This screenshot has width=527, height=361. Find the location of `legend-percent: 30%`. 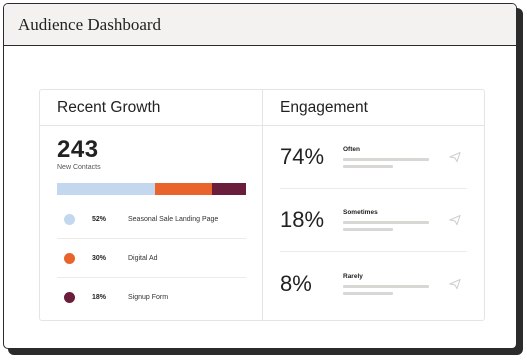

legend-percent: 30% is located at coordinates (99, 258).